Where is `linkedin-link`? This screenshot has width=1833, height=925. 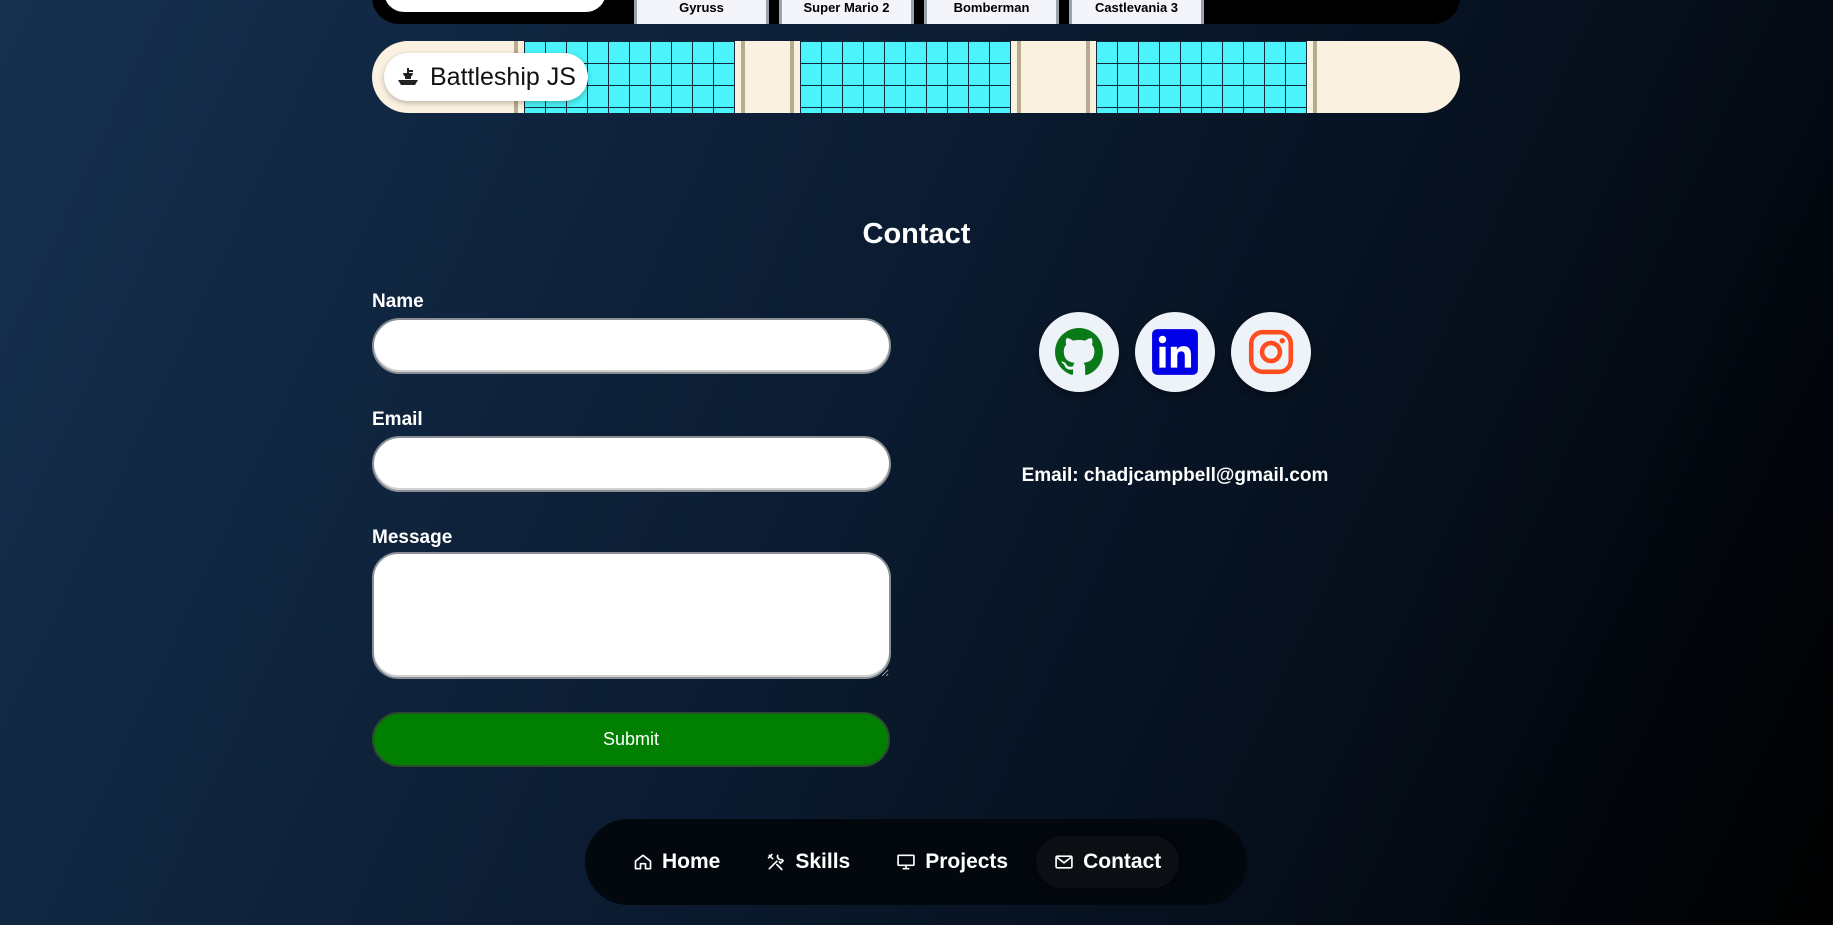
linkedin-link is located at coordinates (1175, 352).